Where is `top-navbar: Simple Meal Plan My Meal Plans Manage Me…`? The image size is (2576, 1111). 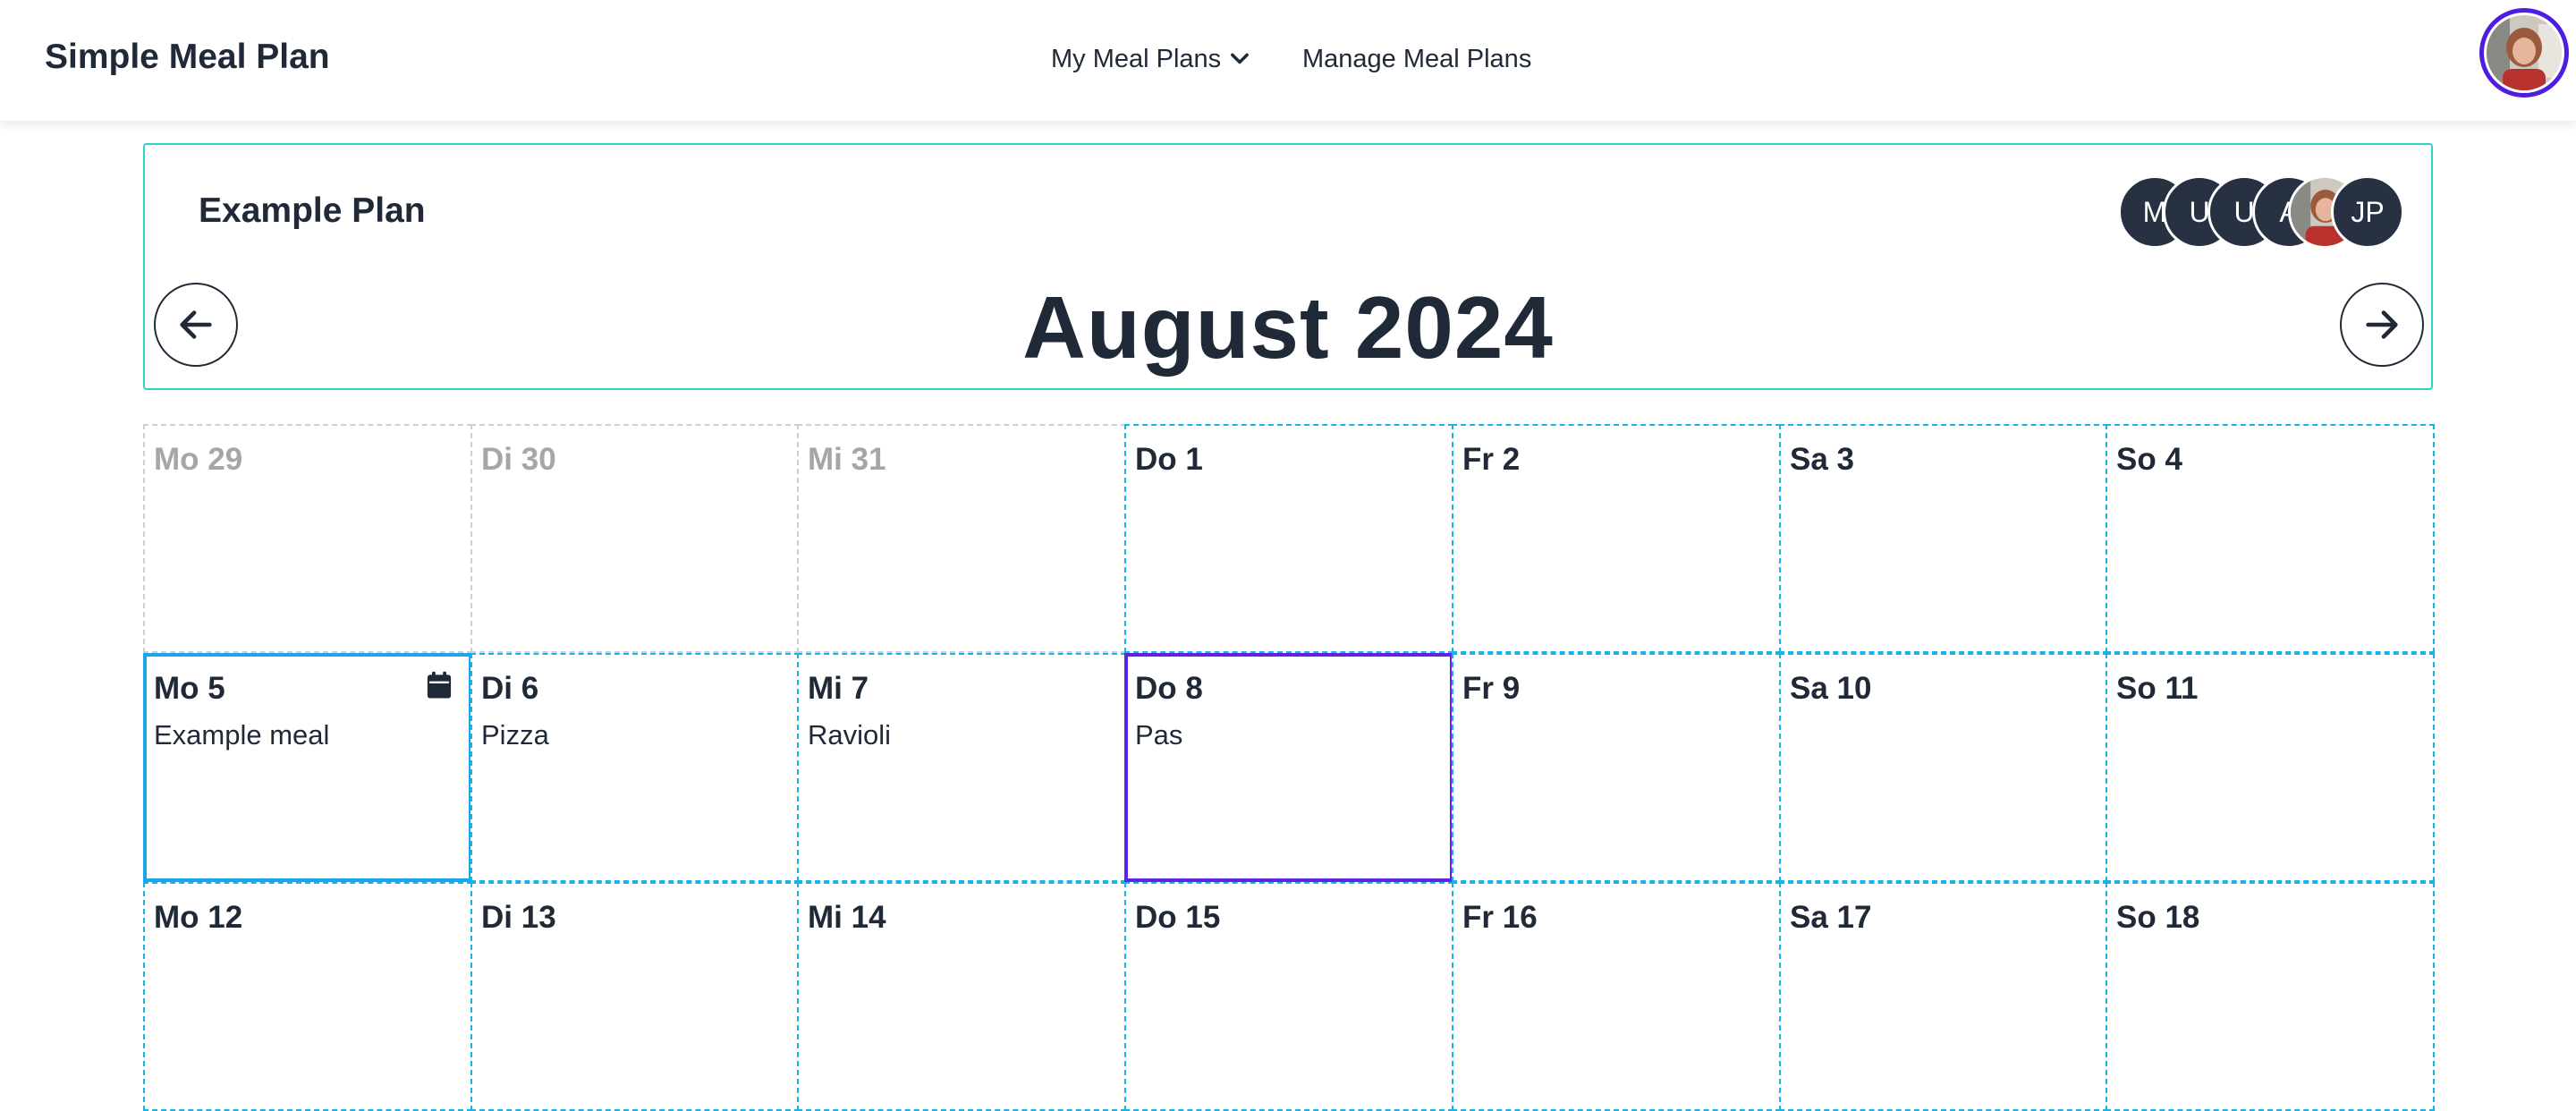
top-navbar: Simple Meal Plan My Meal Plans Manage Me… is located at coordinates (1288, 61).